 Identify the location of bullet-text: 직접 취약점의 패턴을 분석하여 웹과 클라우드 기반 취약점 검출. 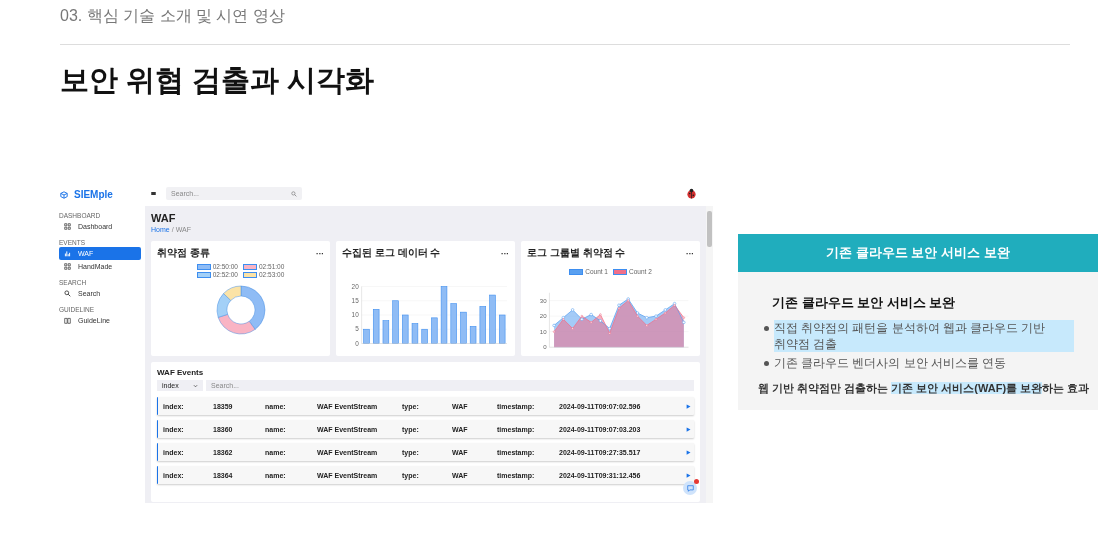
(924, 336).